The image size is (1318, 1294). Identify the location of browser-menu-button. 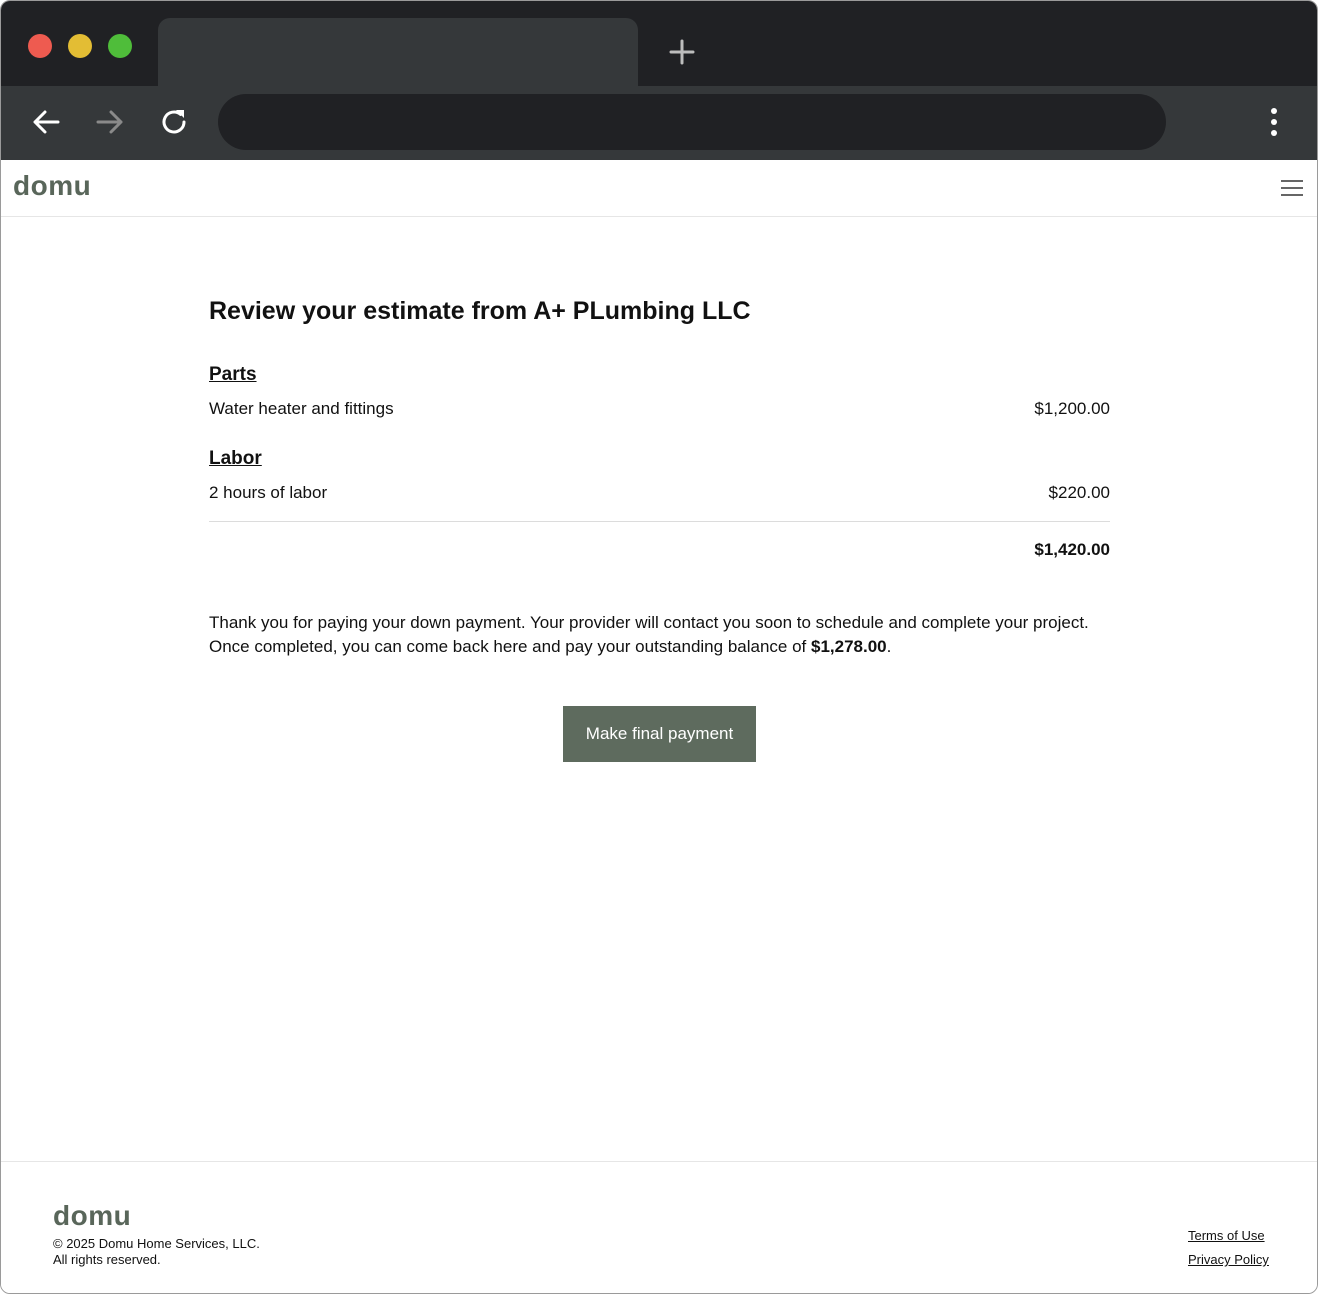
(1274, 122).